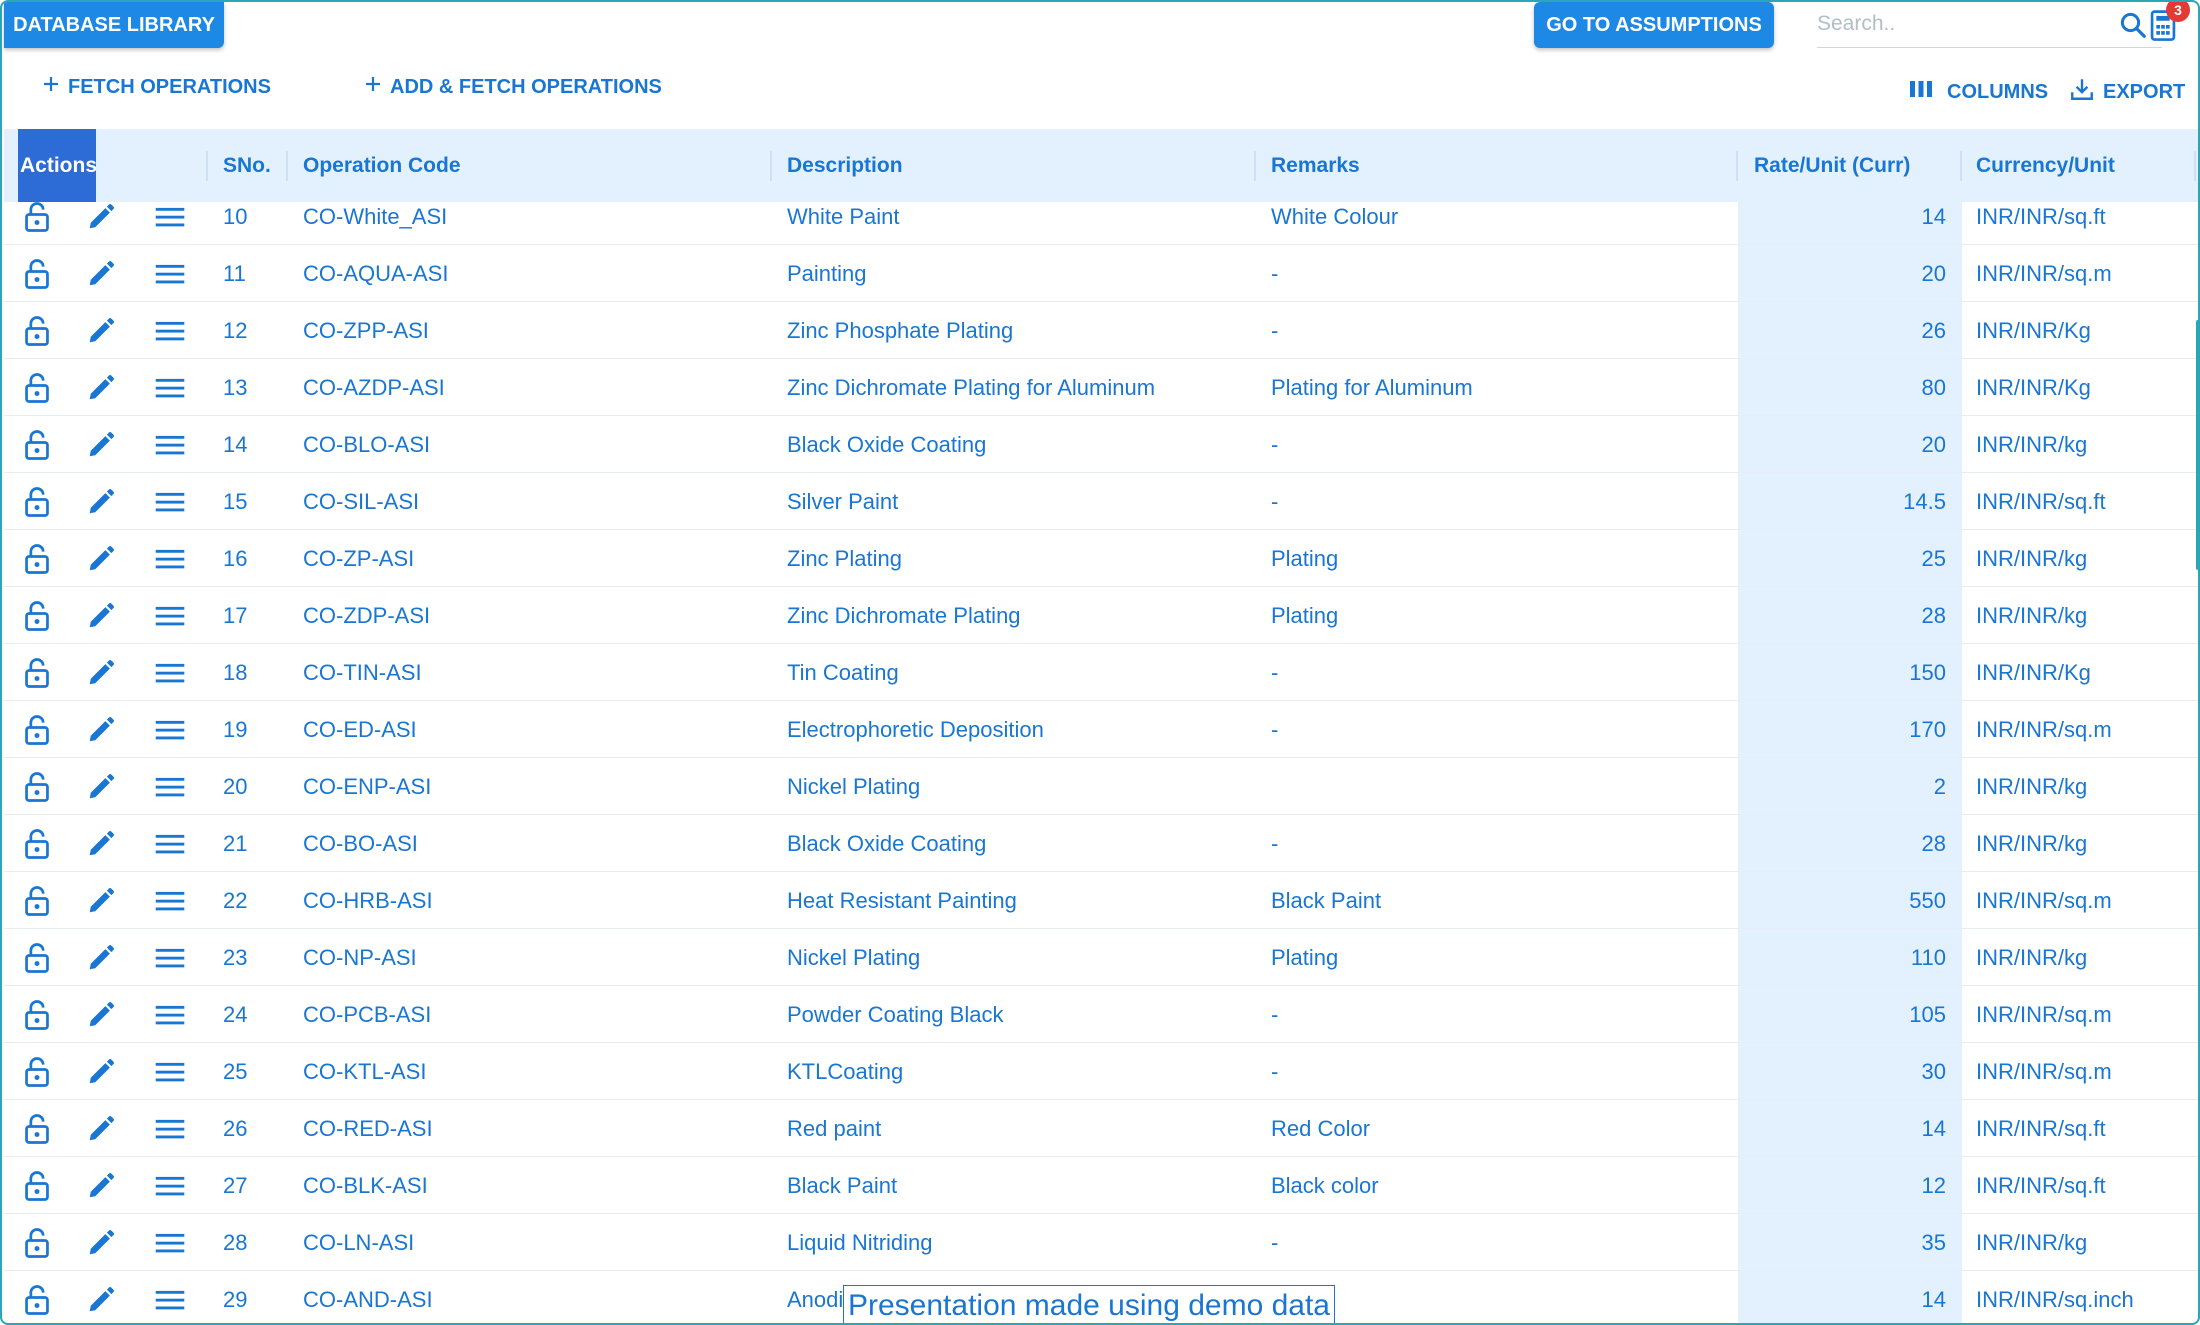 The width and height of the screenshot is (2200, 1325). Describe the element at coordinates (114, 25) in the screenshot. I see `database-library-button: DATABASE LIBRARY` at that location.